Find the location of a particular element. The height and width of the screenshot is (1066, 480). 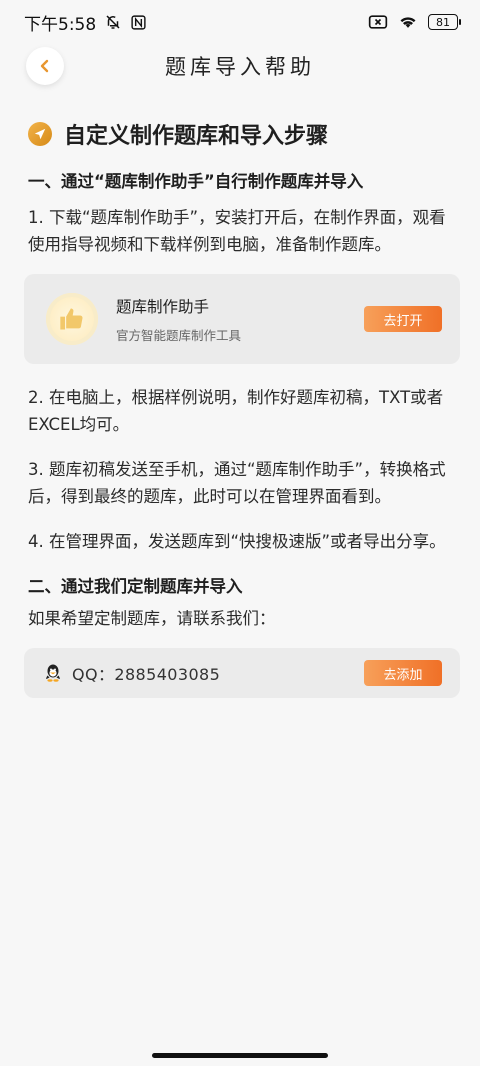

section-header: 自定义制作题库和导入步骤 is located at coordinates (242, 134).